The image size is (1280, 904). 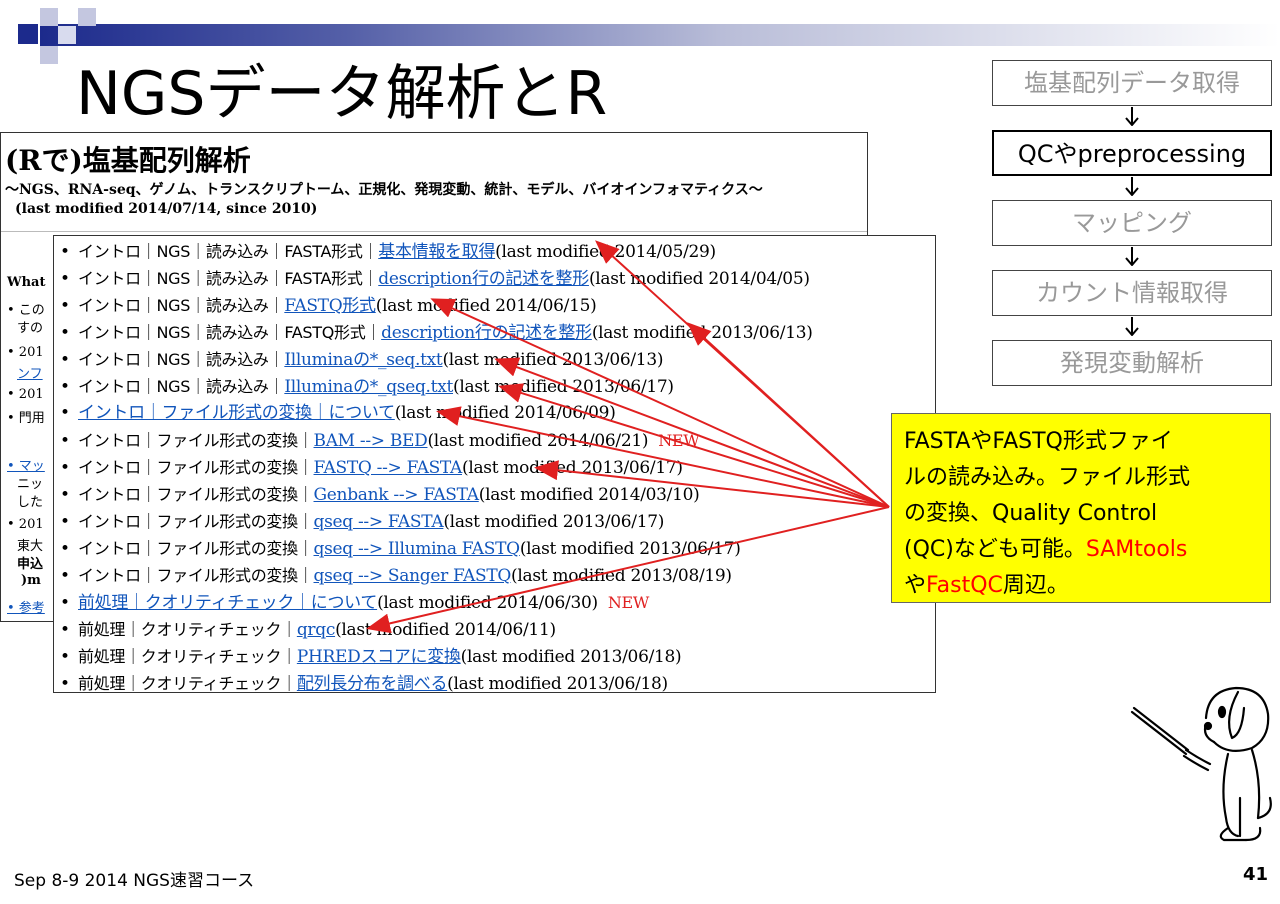 I want to click on slide-number: 41, so click(x=1255, y=874).